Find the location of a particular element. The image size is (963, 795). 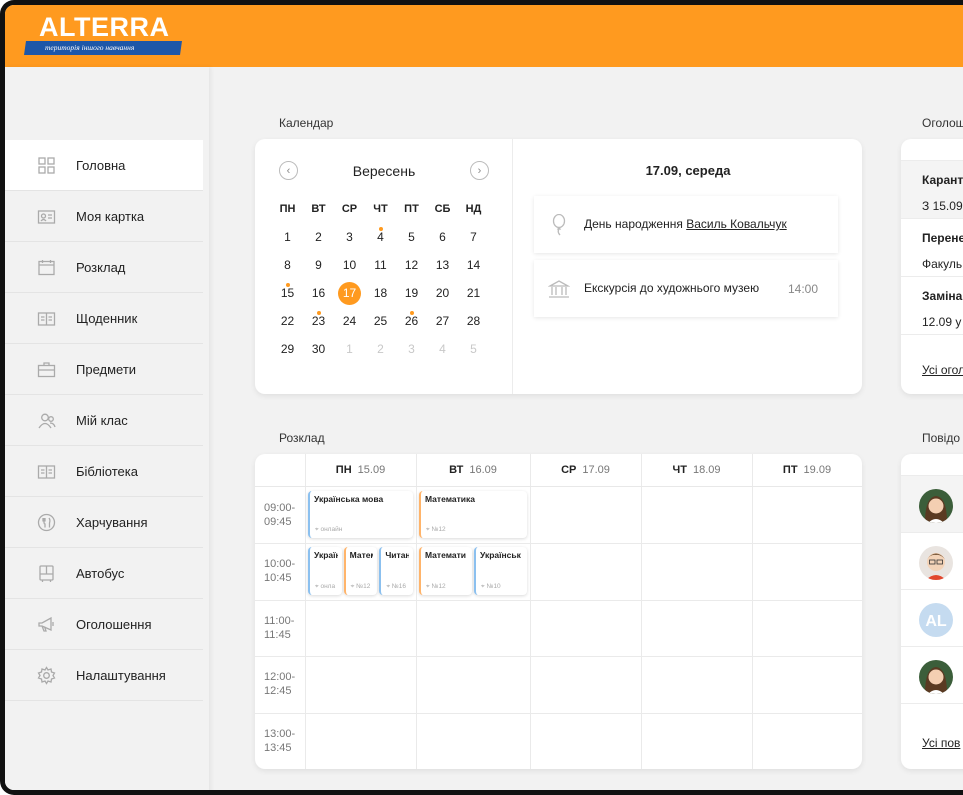

calendar-day: 8 is located at coordinates (287, 265).